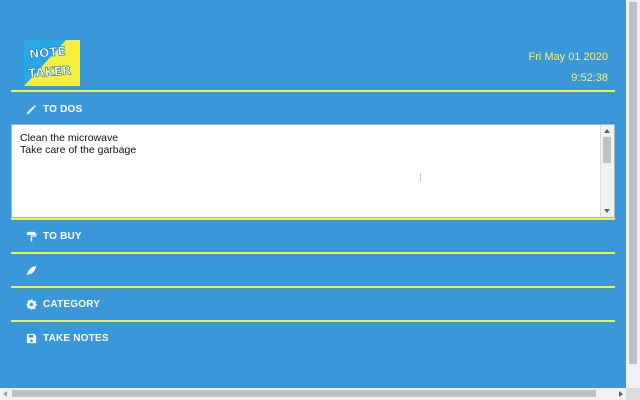 The height and width of the screenshot is (400, 640). I want to click on section-category-label: CATEGORY, so click(72, 304).